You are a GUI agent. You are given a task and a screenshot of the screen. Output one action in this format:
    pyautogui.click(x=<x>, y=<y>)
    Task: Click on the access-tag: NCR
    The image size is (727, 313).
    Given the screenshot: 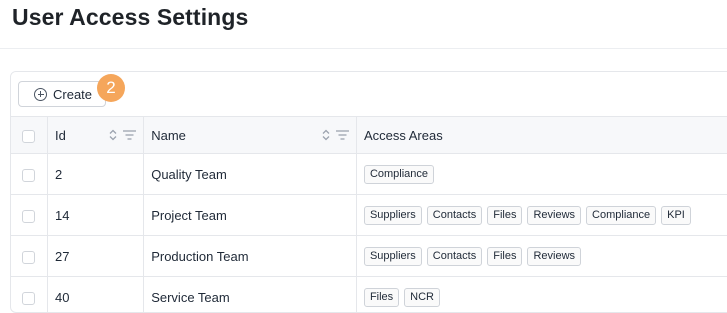 What is the action you would take?
    pyautogui.click(x=422, y=297)
    